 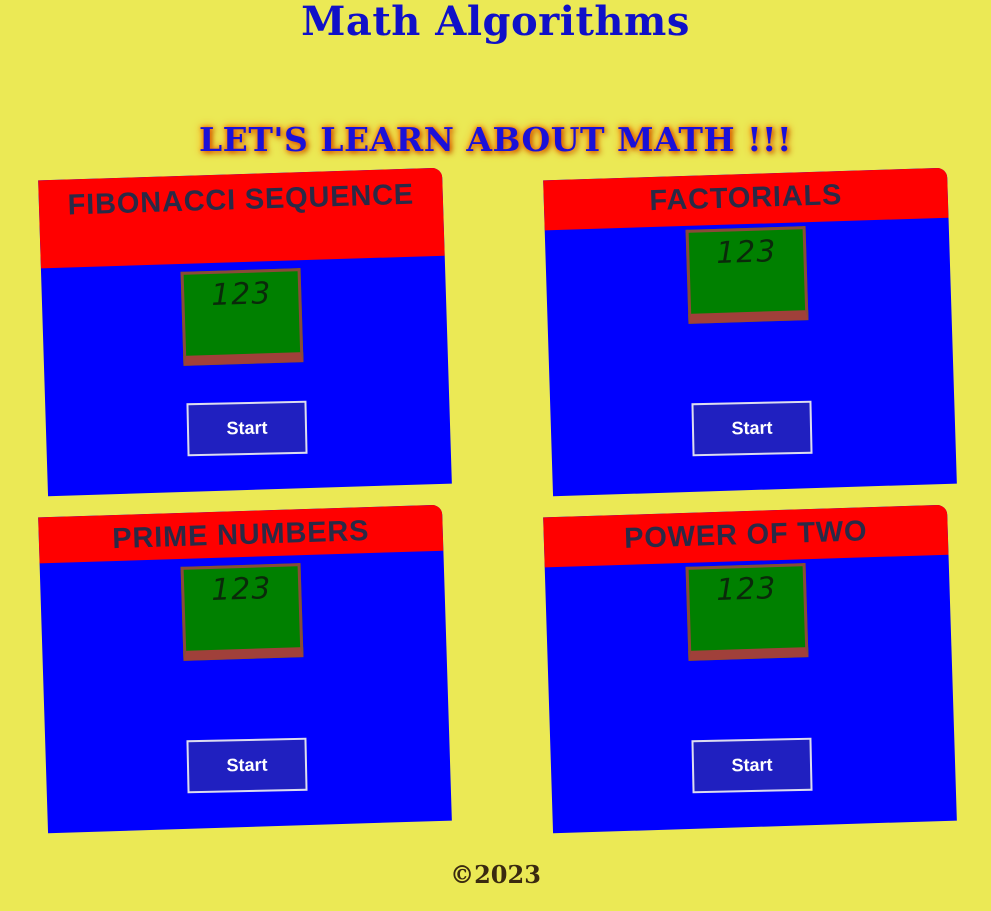 I want to click on tagline: LET'S LEARN ABOUT MATH !!!, so click(x=495, y=139).